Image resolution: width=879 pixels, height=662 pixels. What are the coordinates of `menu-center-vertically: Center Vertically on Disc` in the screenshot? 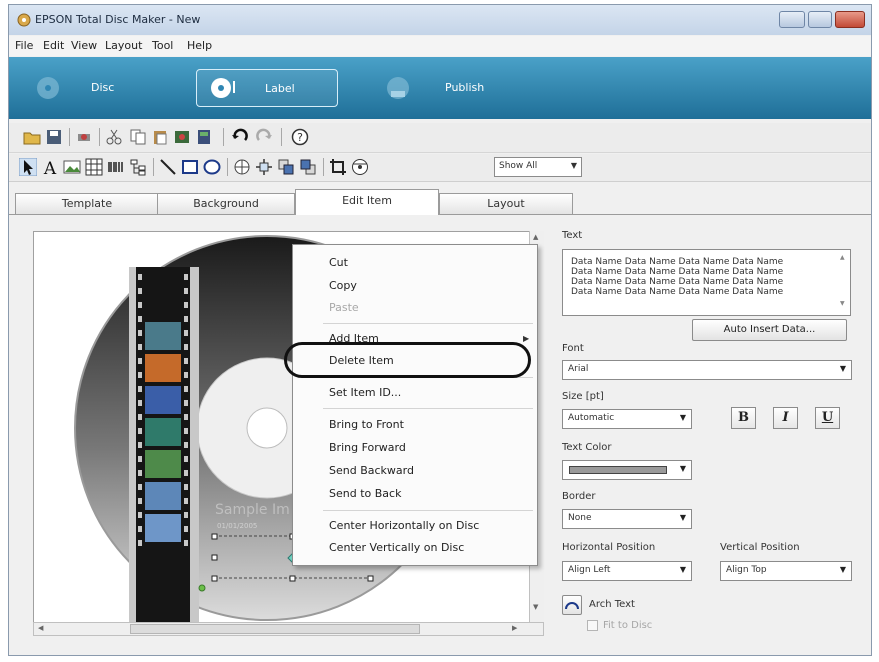 It's located at (396, 547).